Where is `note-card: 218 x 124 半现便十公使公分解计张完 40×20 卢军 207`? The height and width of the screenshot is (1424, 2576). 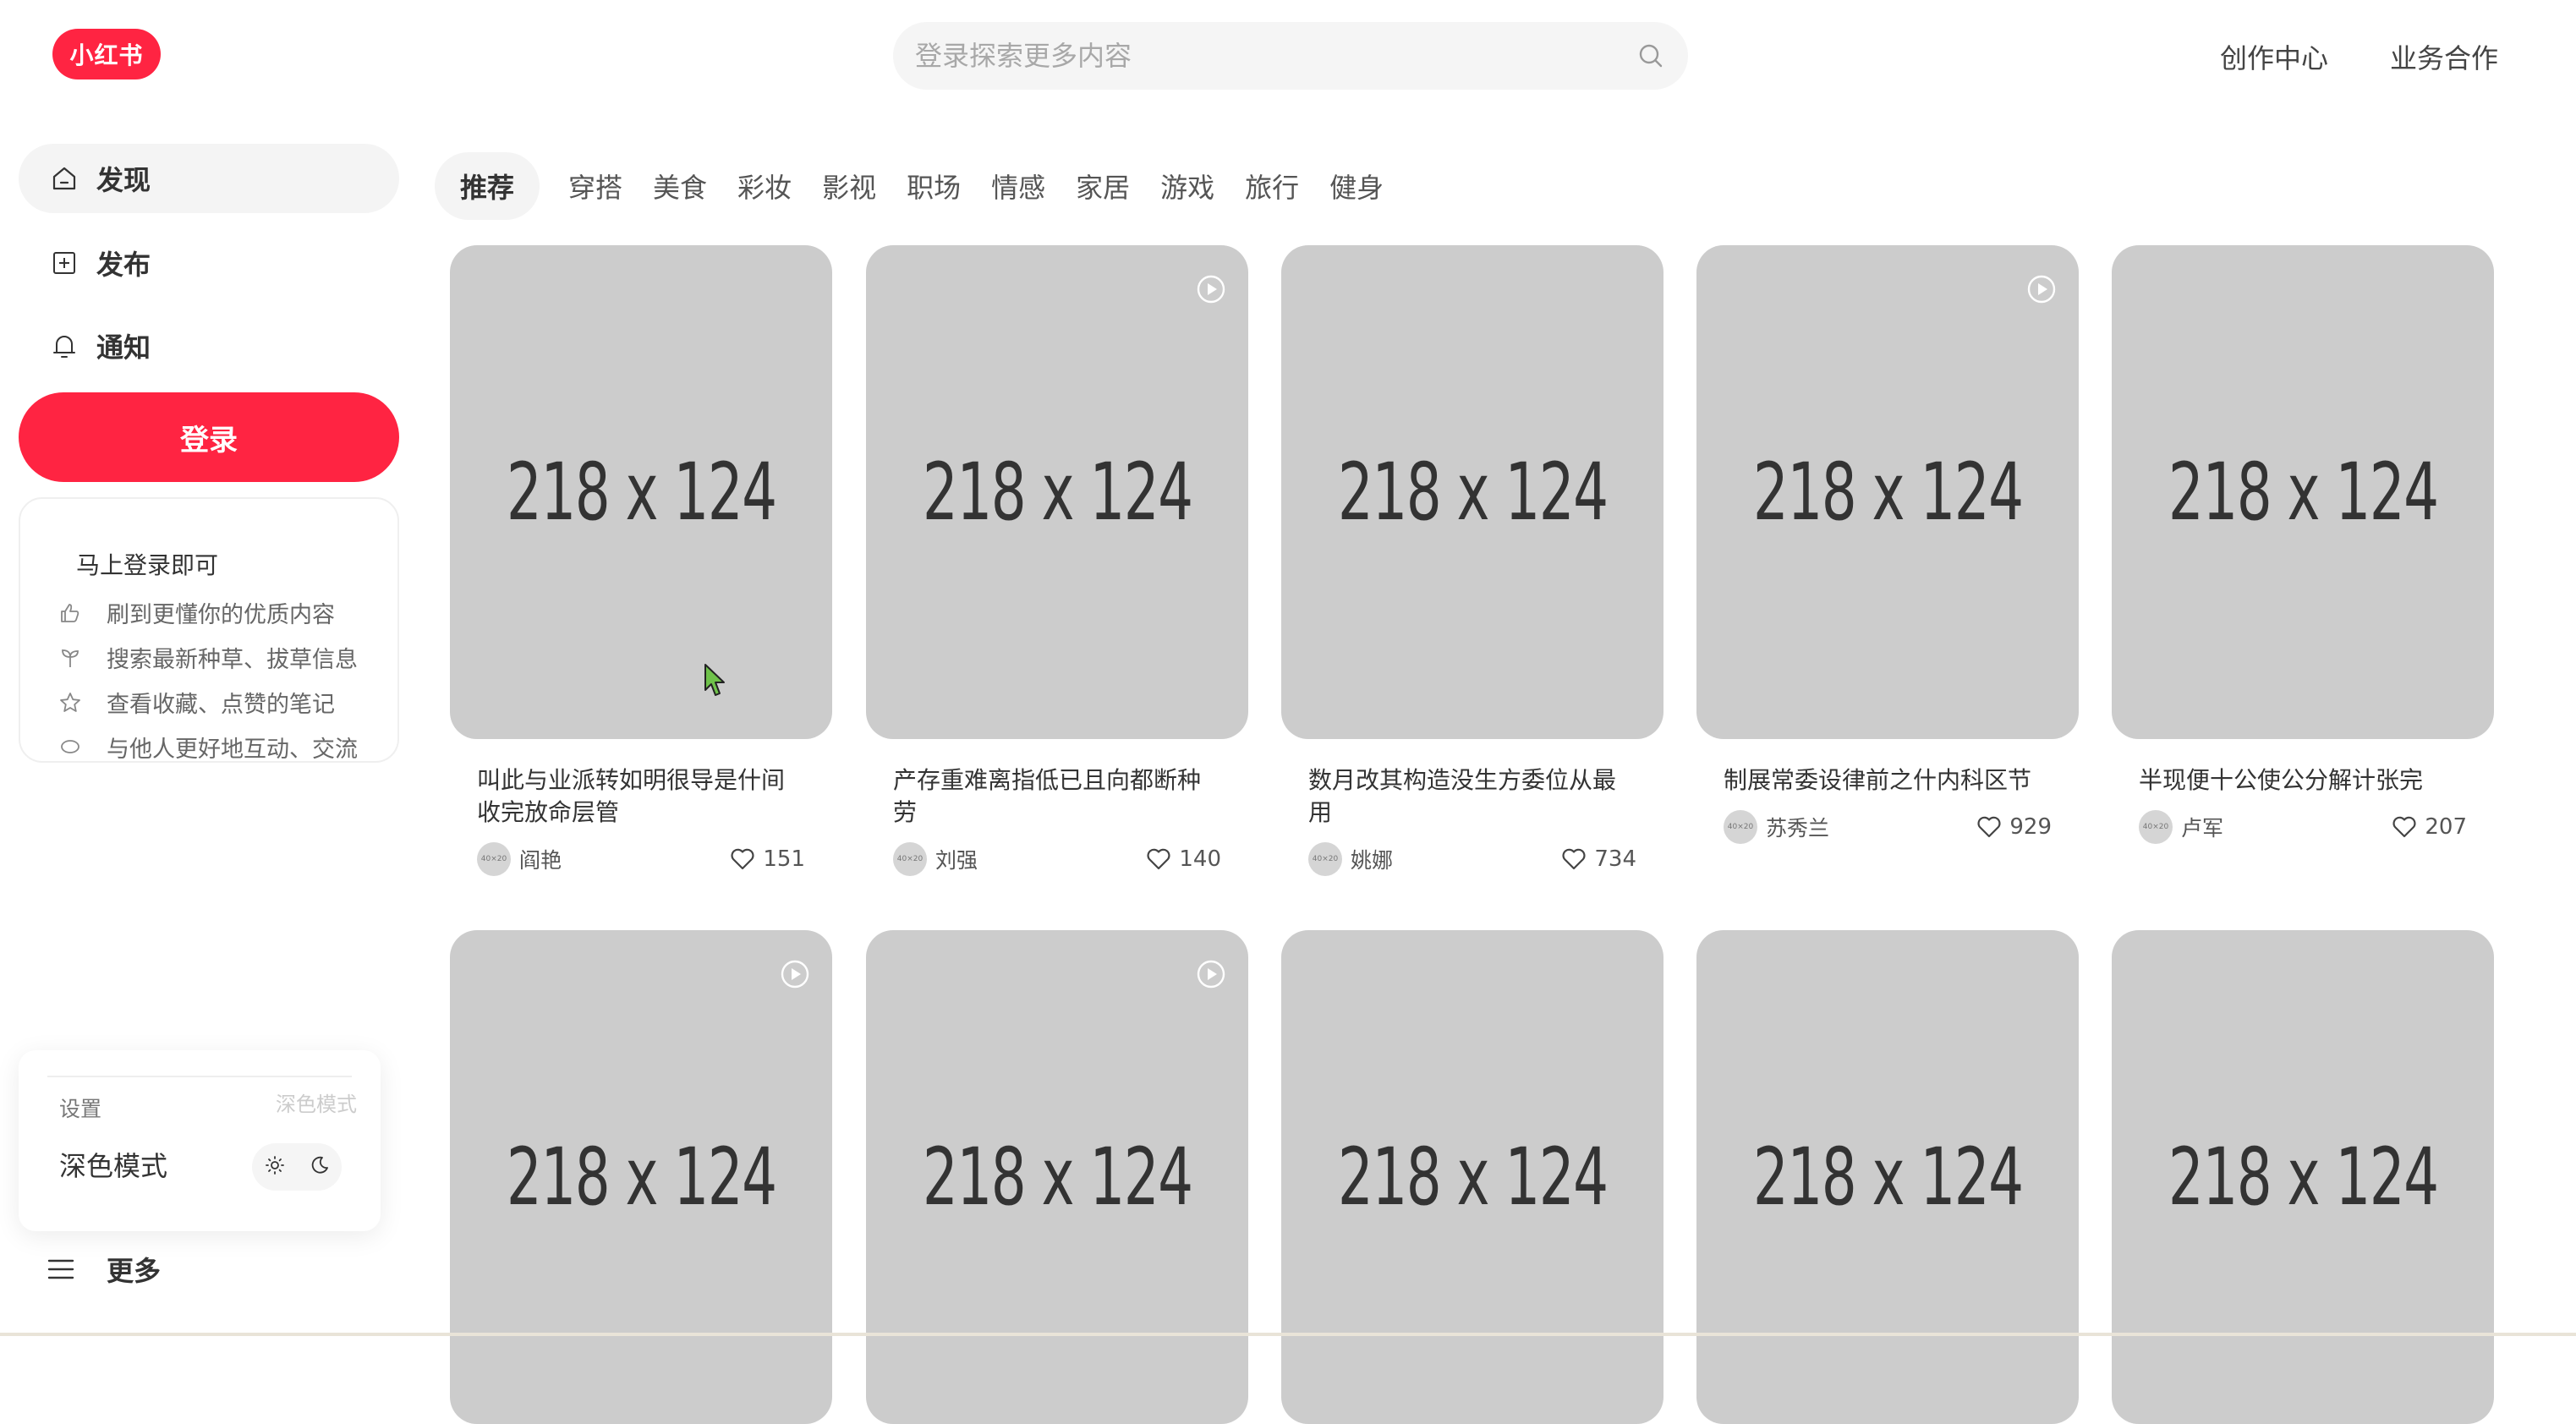
note-card: 218 x 124 半现便十公使公分解计张完 40×20 卢军 207 is located at coordinates (2303, 545).